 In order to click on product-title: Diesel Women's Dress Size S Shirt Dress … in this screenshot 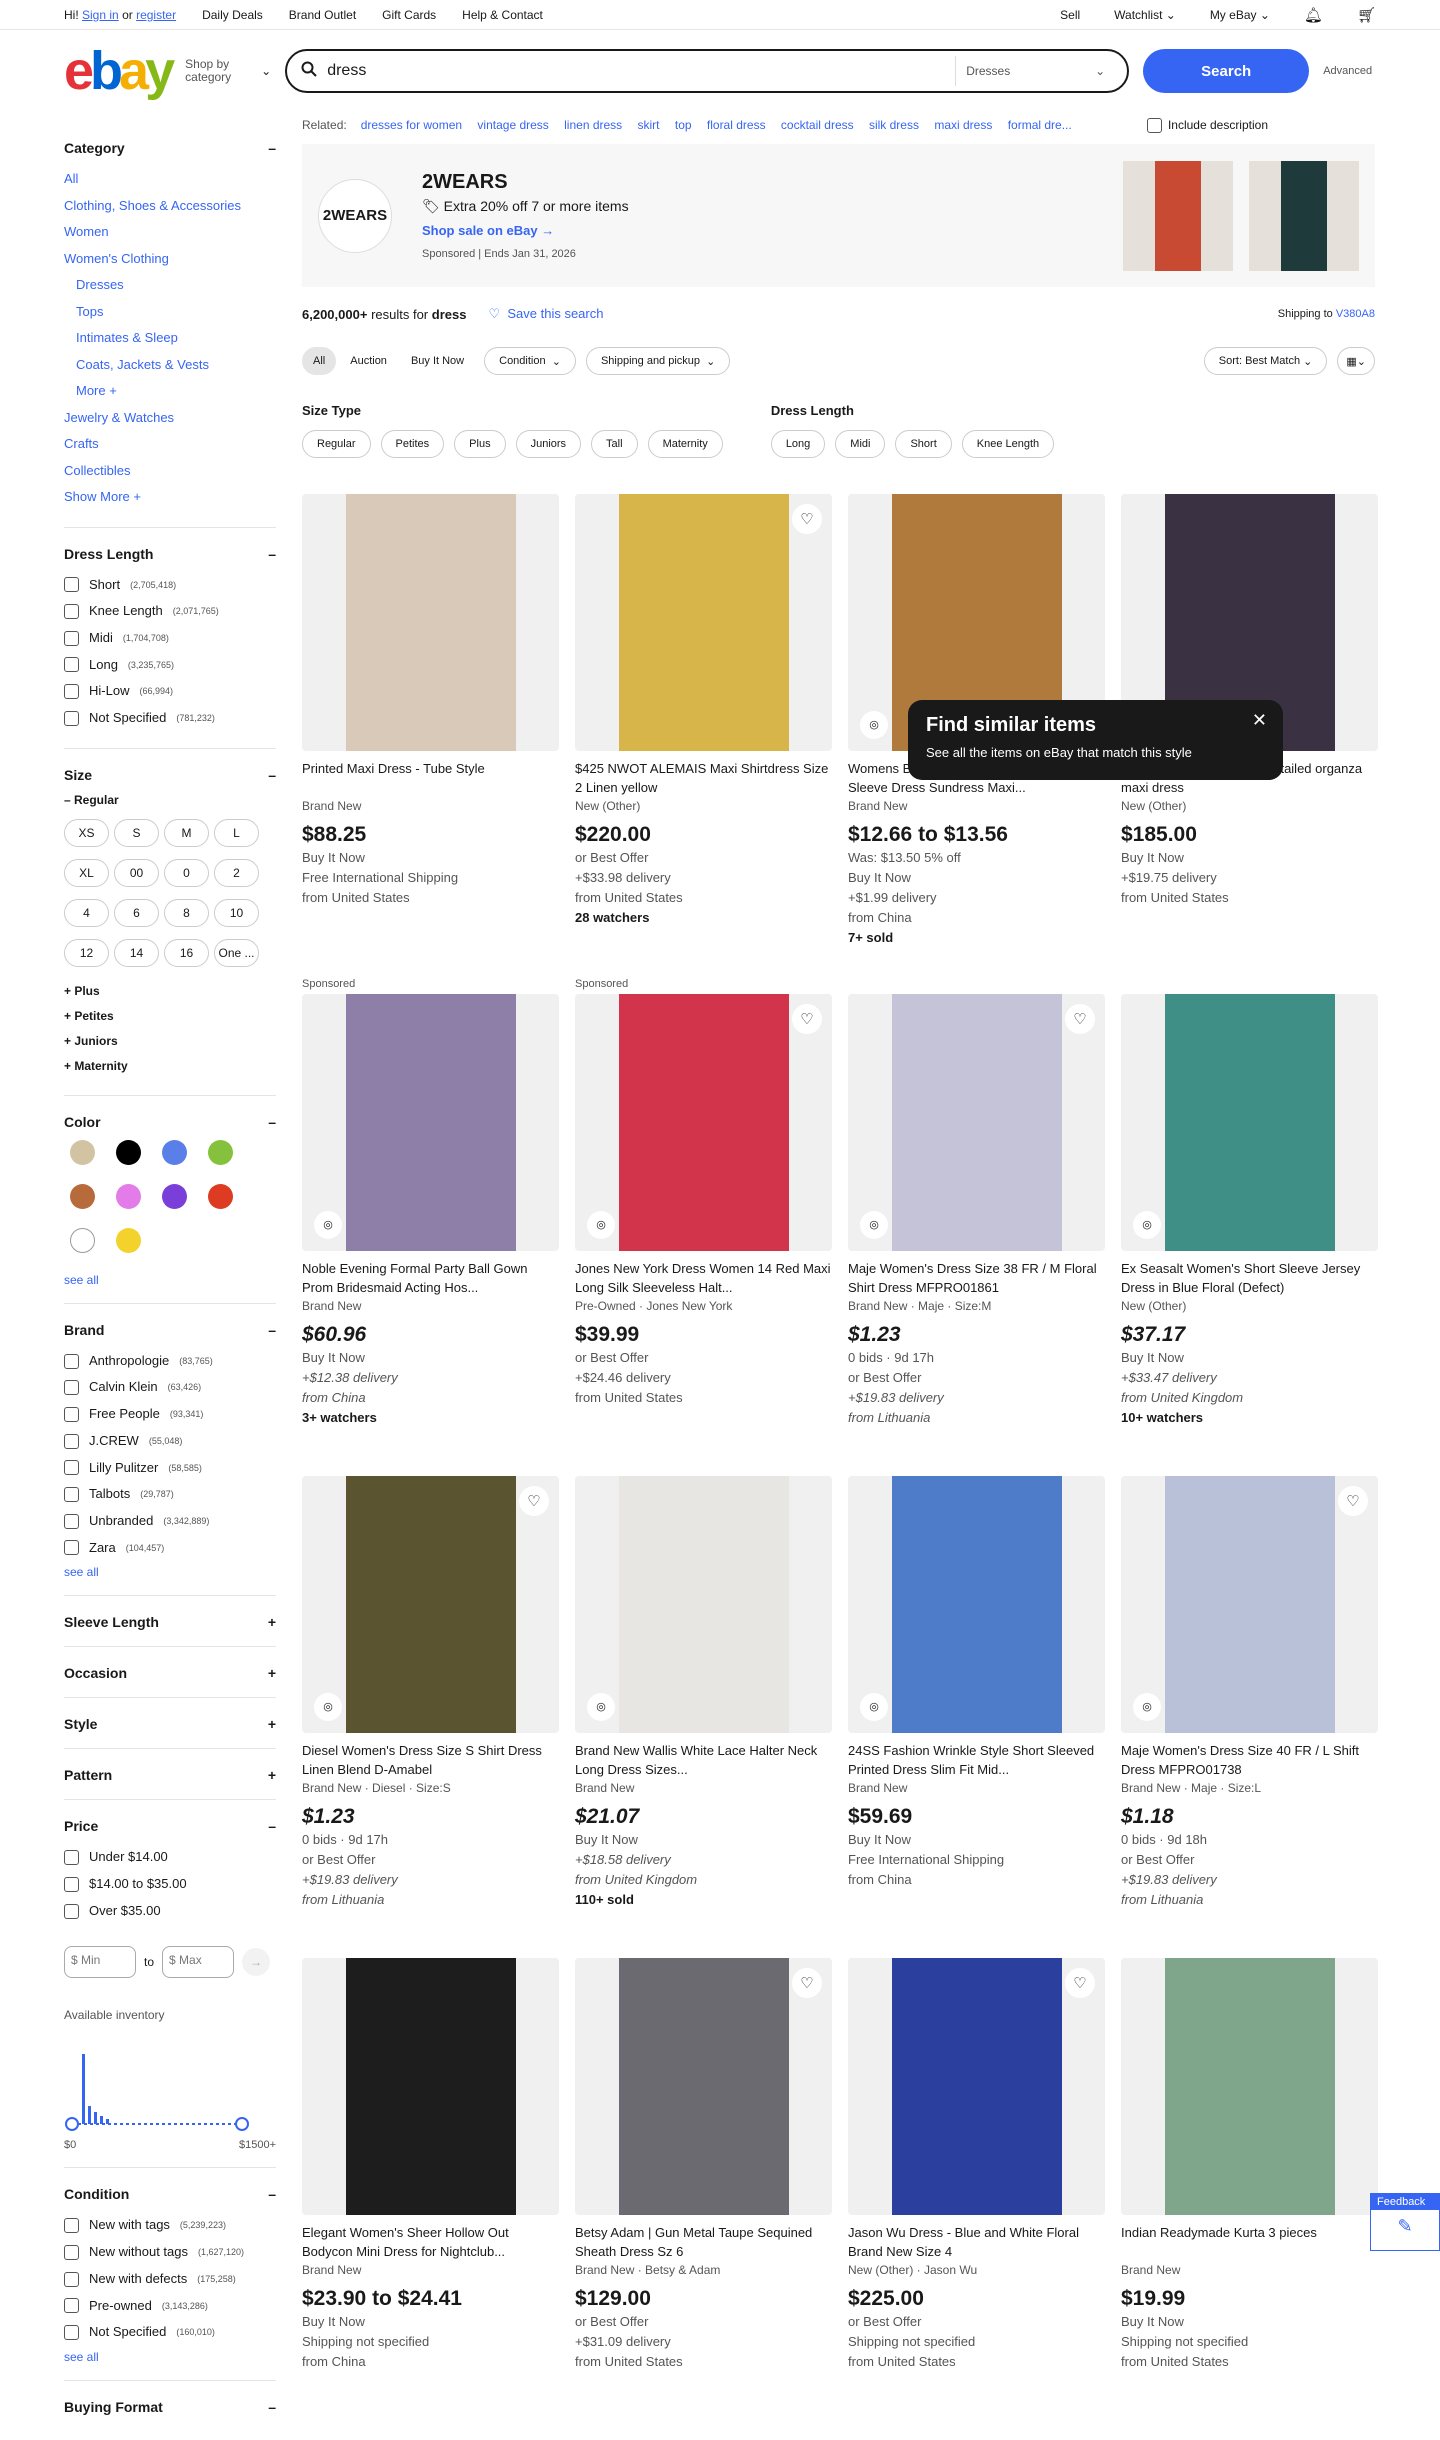, I will do `click(430, 1760)`.